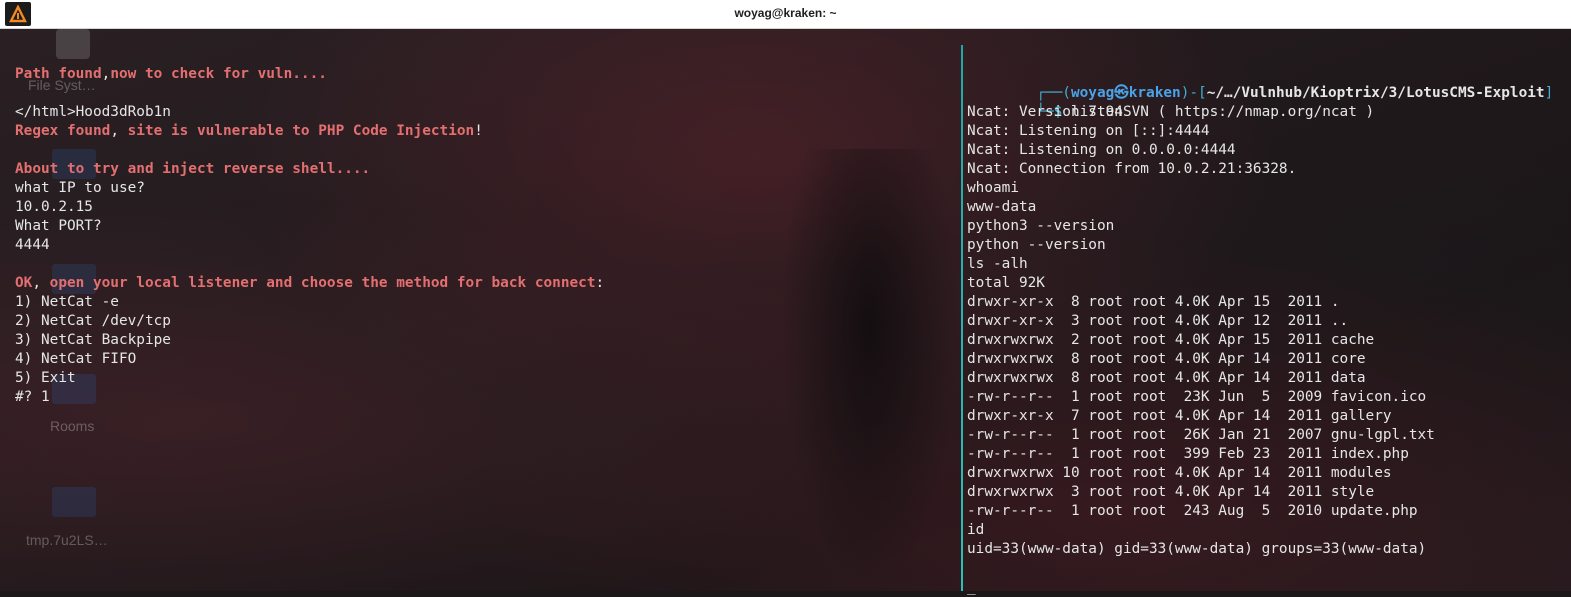  What do you see at coordinates (1549, 93) in the screenshot?
I see `prompt-close: ]` at bounding box center [1549, 93].